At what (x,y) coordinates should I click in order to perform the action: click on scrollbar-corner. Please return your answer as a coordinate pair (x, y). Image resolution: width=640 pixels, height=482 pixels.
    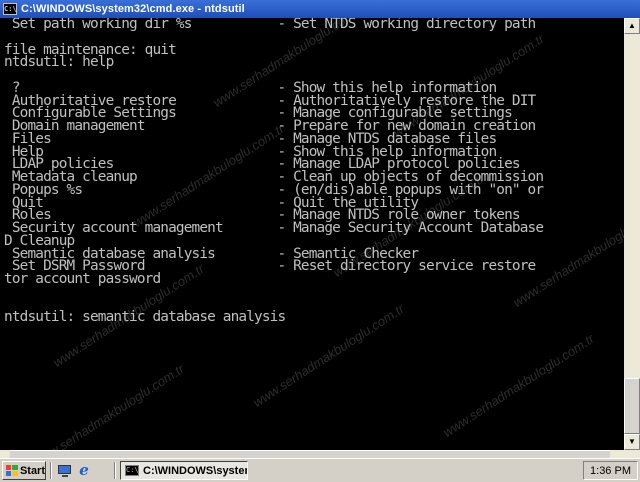
    Looking at the image, I should click on (632, 454).